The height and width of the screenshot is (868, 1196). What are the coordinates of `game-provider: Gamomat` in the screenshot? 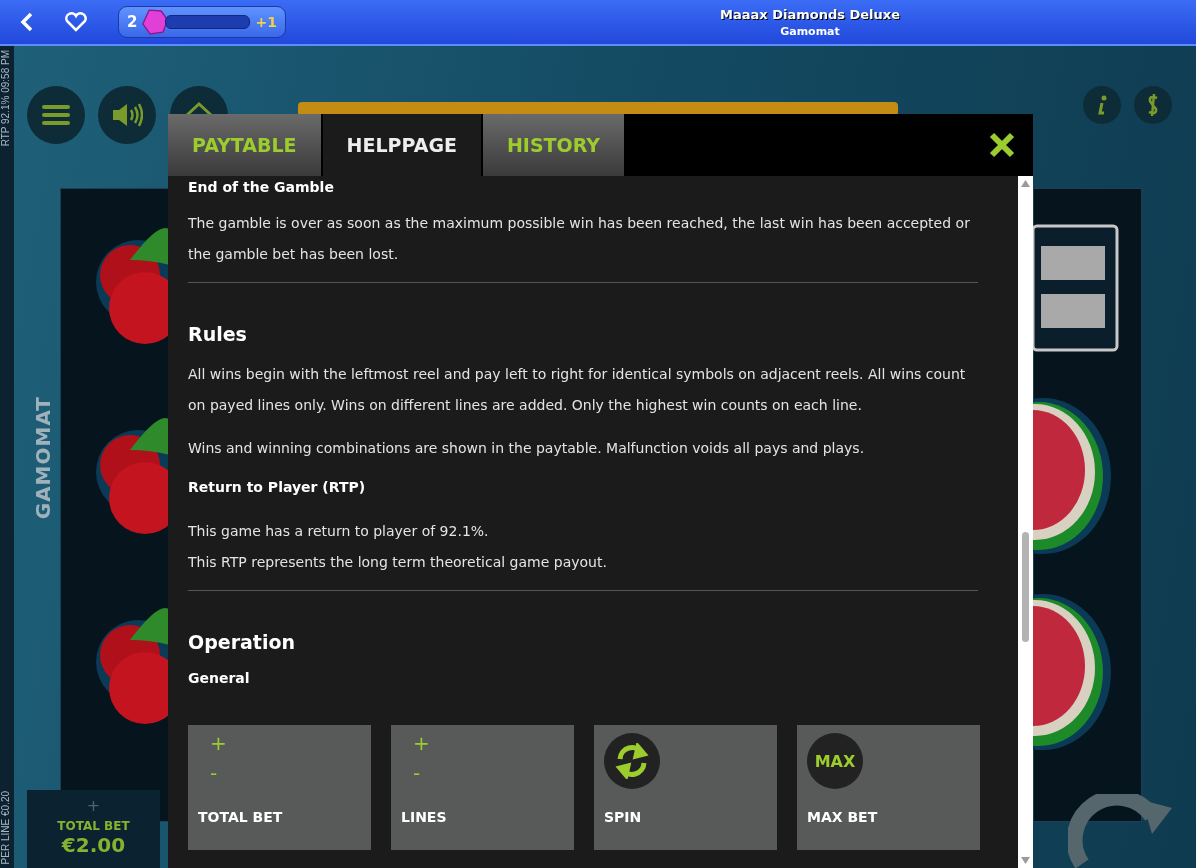 It's located at (810, 31).